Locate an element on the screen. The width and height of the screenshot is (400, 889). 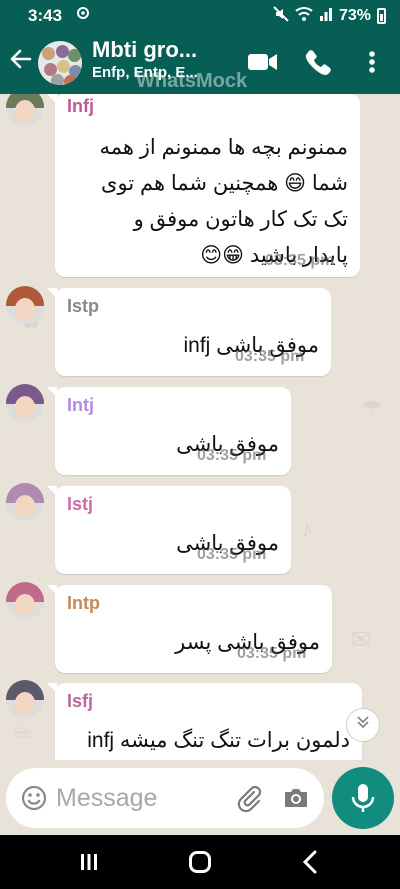
camera-icon is located at coordinates (296, 798).